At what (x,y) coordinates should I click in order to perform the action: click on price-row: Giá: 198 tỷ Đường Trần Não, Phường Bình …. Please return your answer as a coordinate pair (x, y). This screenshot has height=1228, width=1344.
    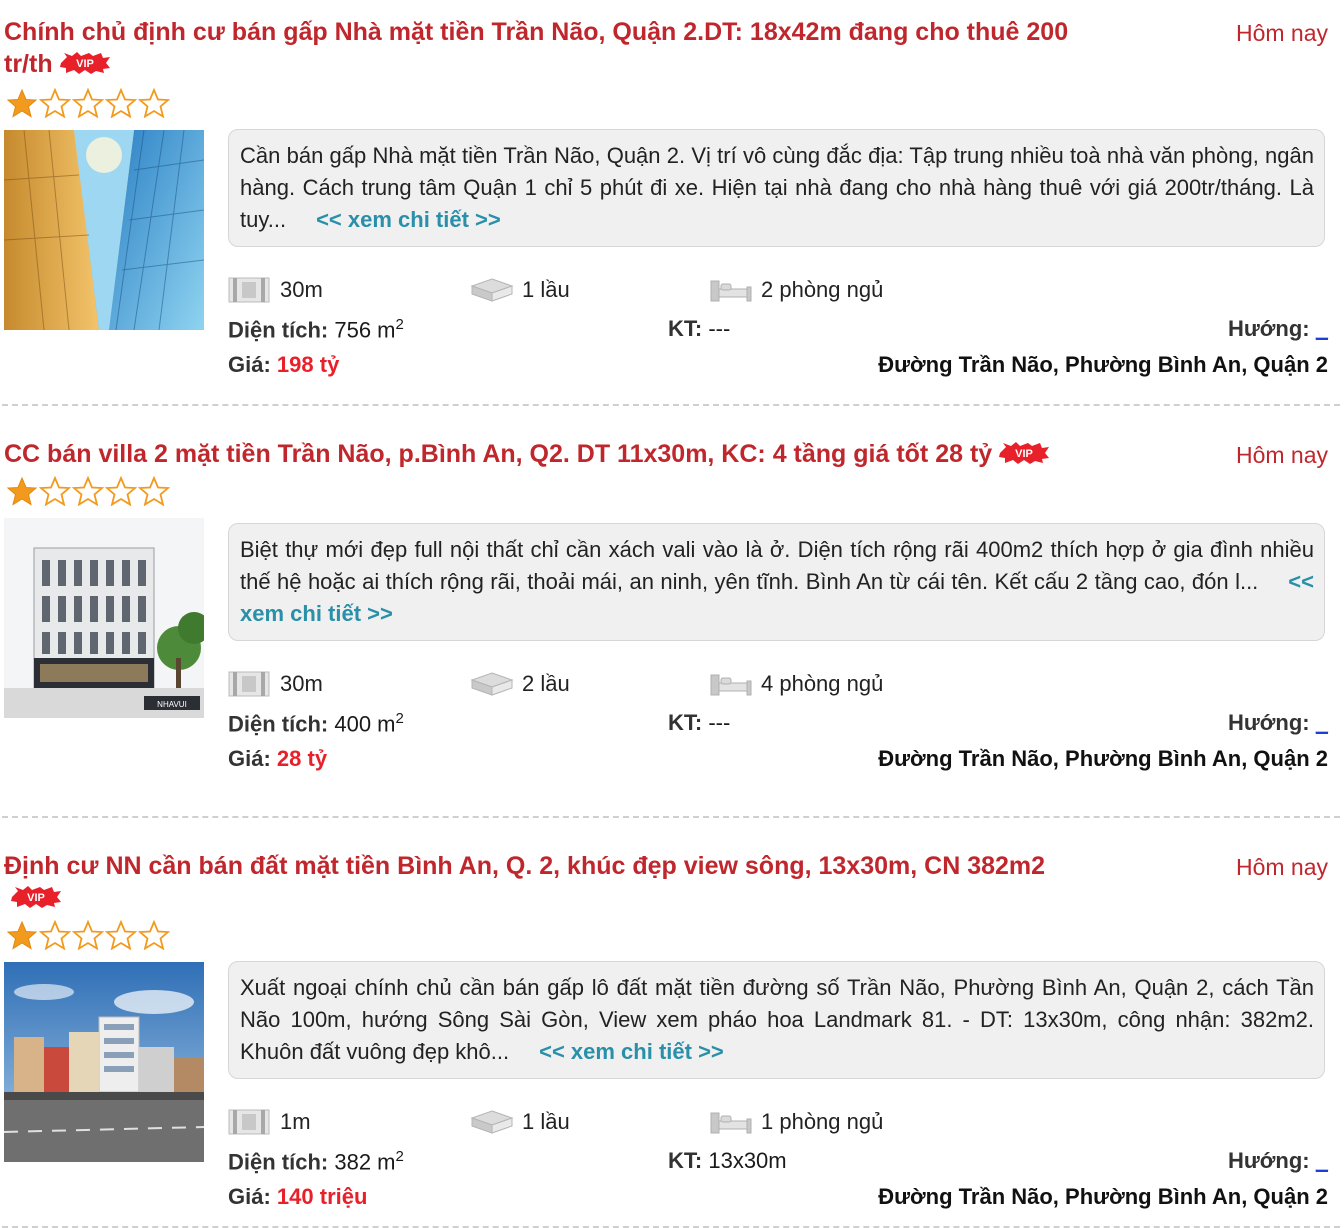
    Looking at the image, I should click on (778, 368).